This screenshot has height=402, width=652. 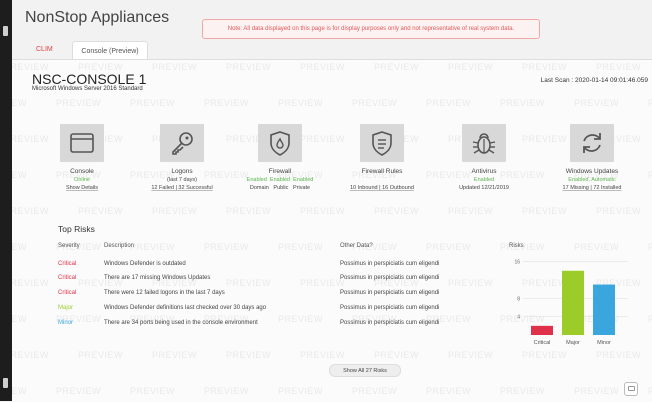 What do you see at coordinates (182, 143) in the screenshot?
I see `key-icon` at bounding box center [182, 143].